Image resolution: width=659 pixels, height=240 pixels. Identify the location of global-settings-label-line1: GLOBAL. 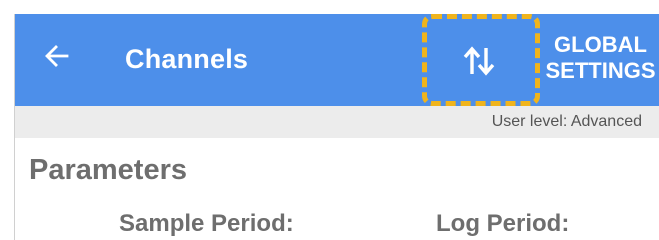
(600, 44).